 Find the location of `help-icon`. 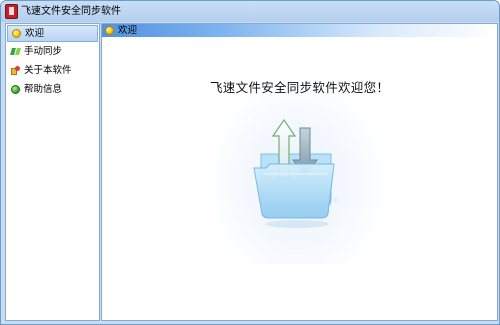

help-icon is located at coordinates (15, 89).